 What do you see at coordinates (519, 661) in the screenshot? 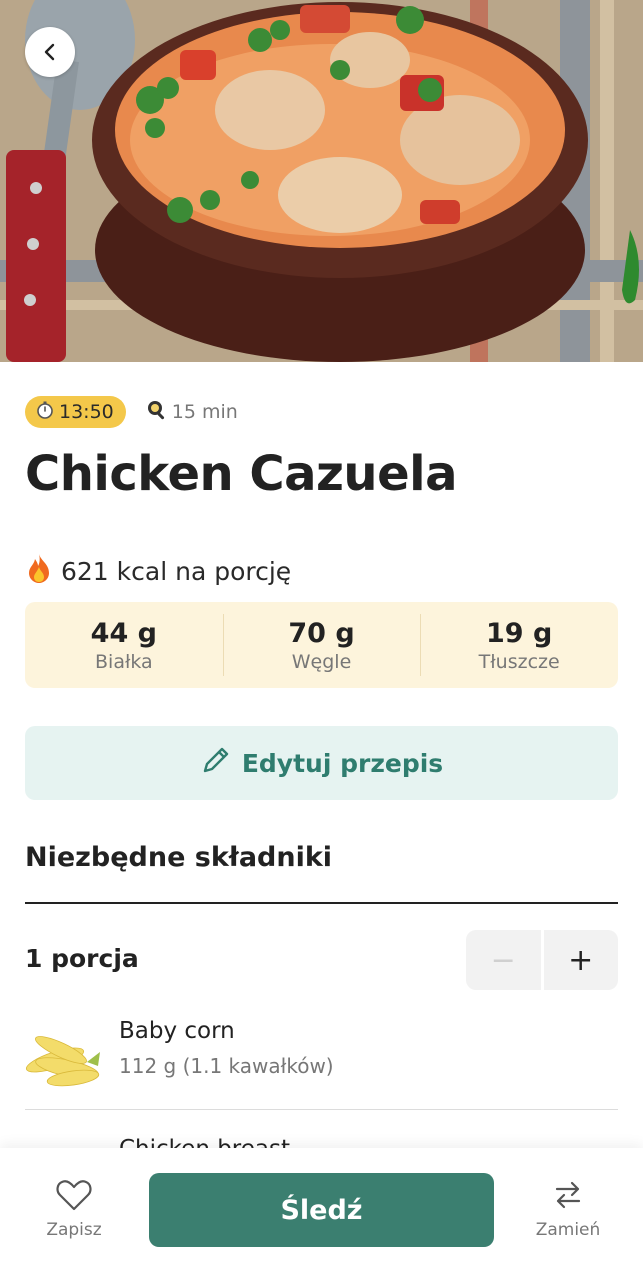
I see `macro-label: Tłuszcze` at bounding box center [519, 661].